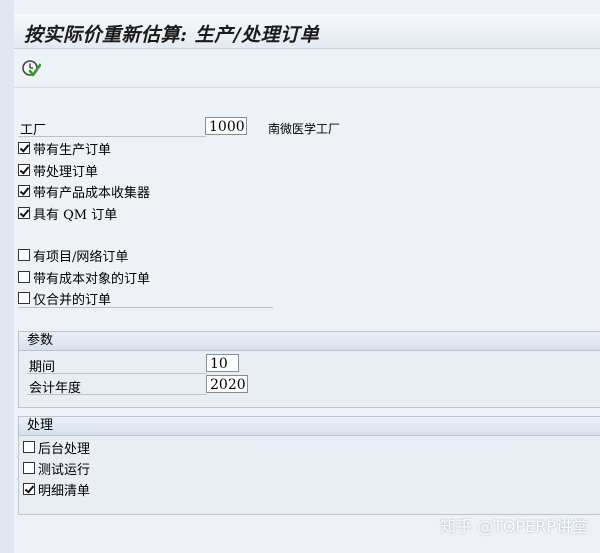 The width and height of the screenshot is (600, 553). I want to click on plant-input: 1000, so click(226, 126).